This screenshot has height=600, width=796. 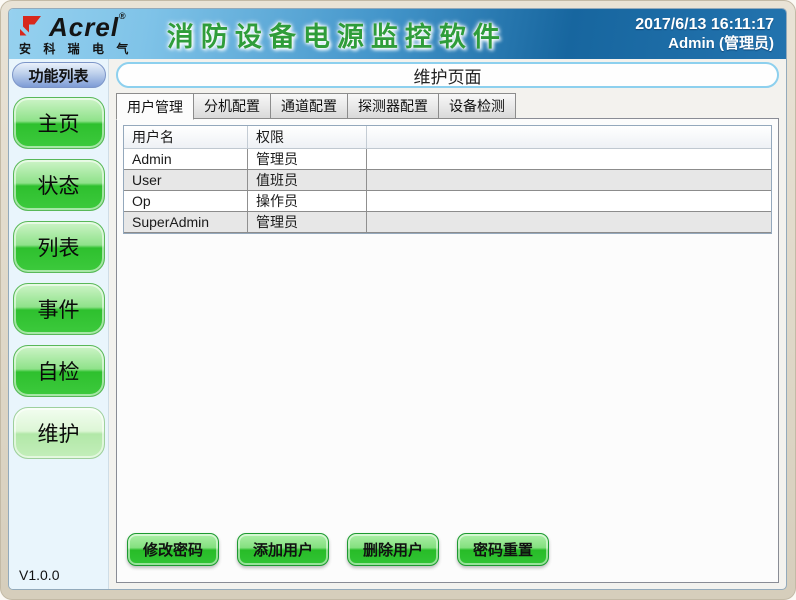 What do you see at coordinates (186, 222) in the screenshot?
I see `username-cell: SuperAdmin` at bounding box center [186, 222].